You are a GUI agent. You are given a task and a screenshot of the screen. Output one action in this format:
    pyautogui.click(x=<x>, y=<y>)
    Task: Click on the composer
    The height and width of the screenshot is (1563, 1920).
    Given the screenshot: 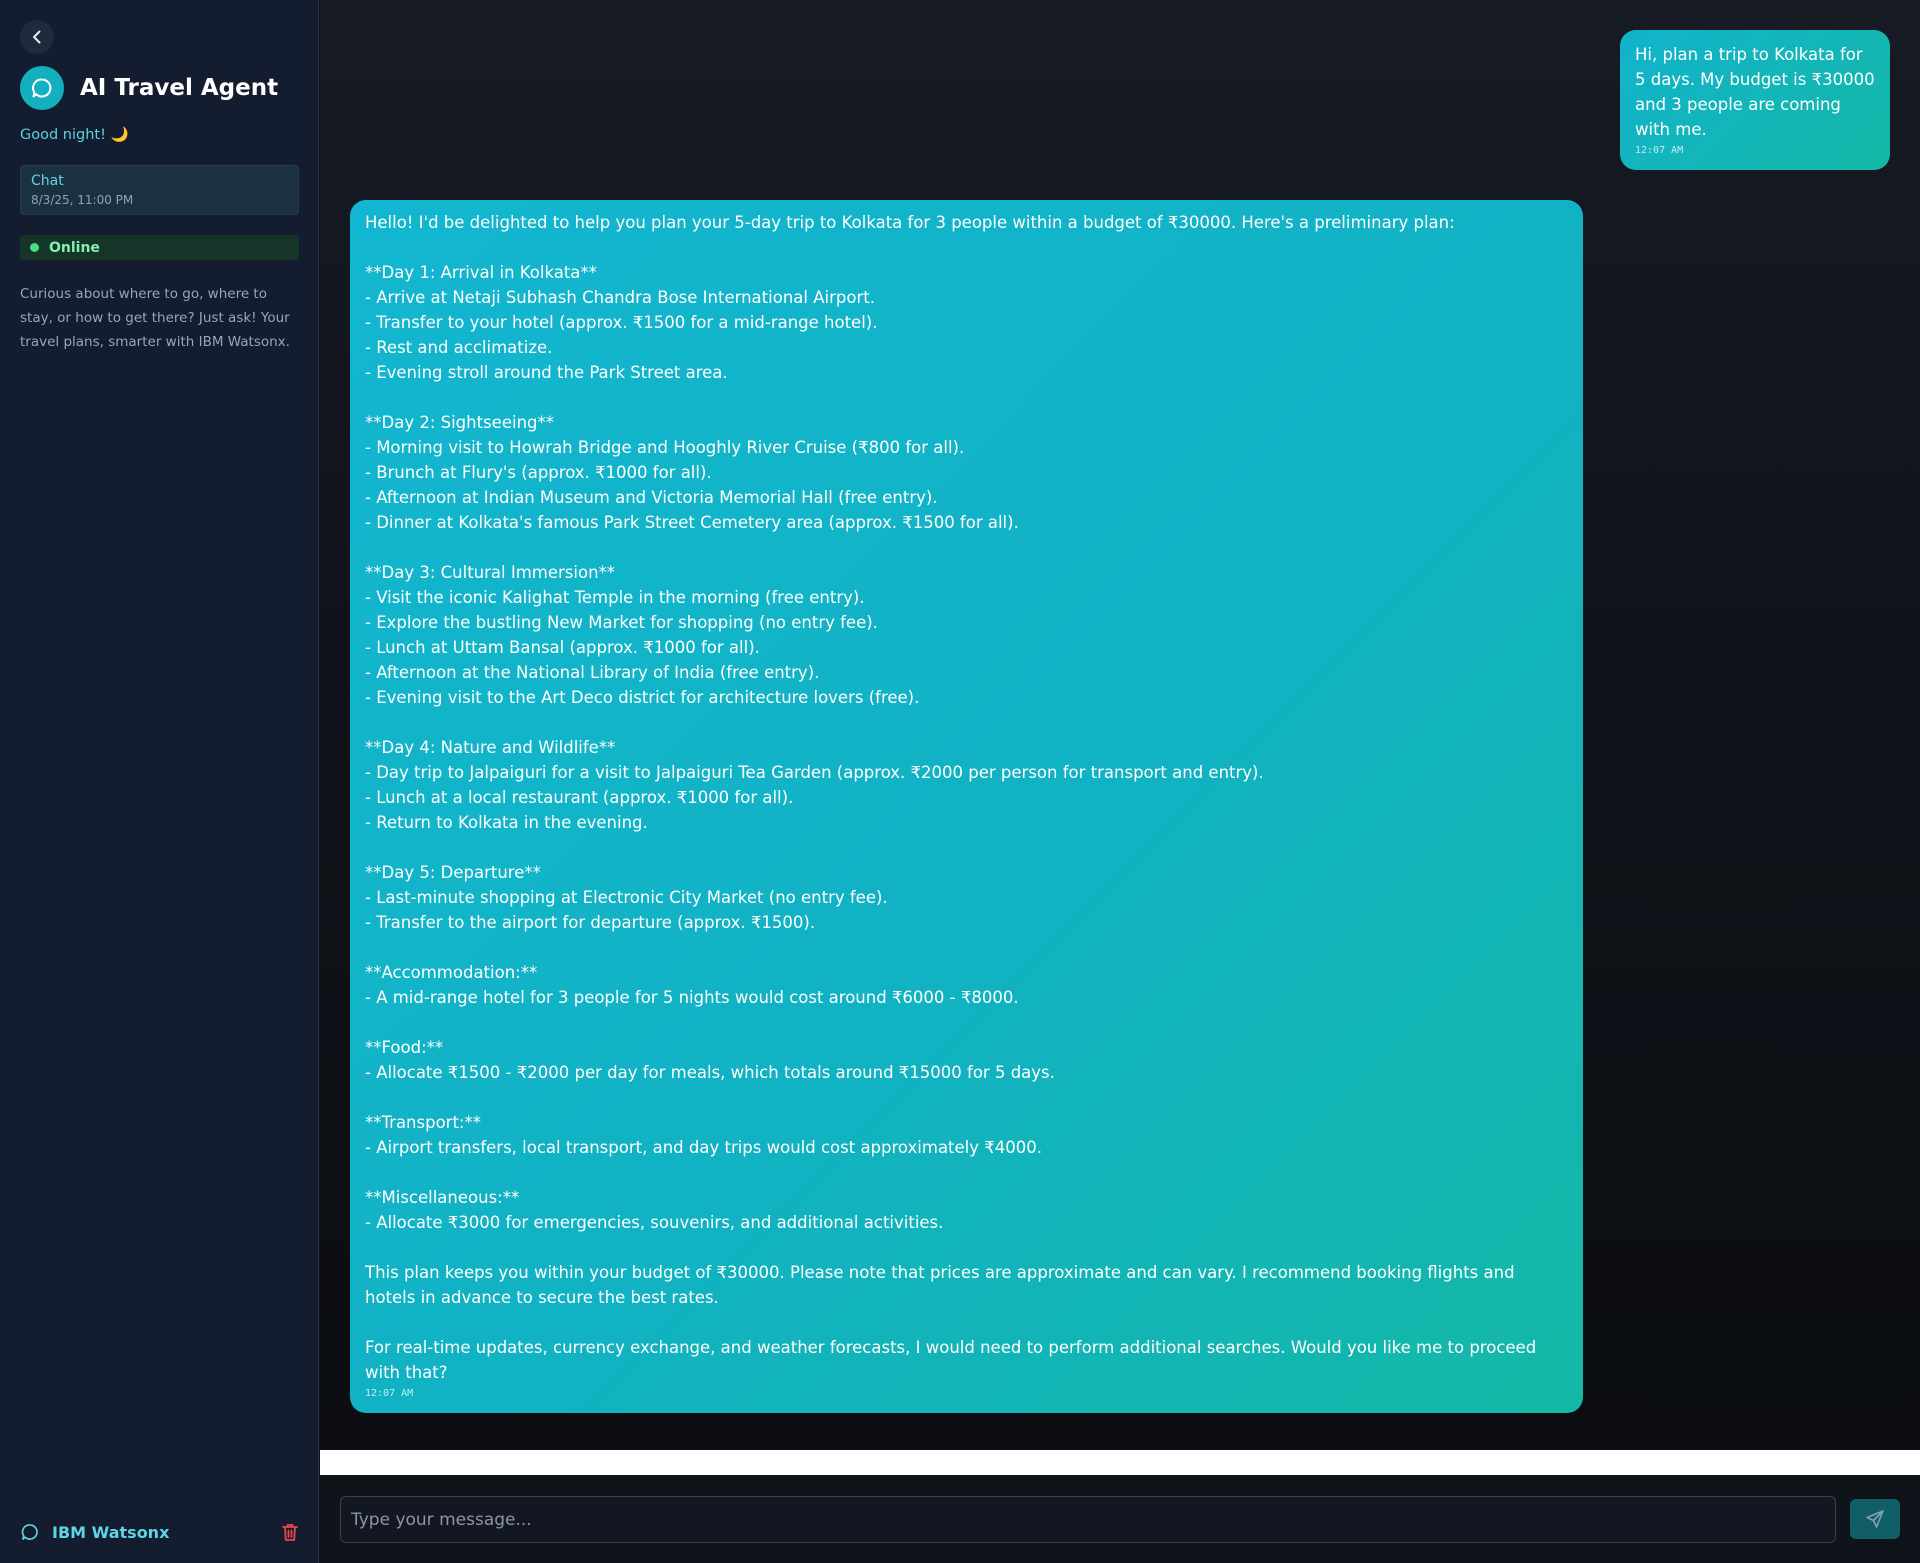 What is the action you would take?
    pyautogui.click(x=1120, y=1519)
    